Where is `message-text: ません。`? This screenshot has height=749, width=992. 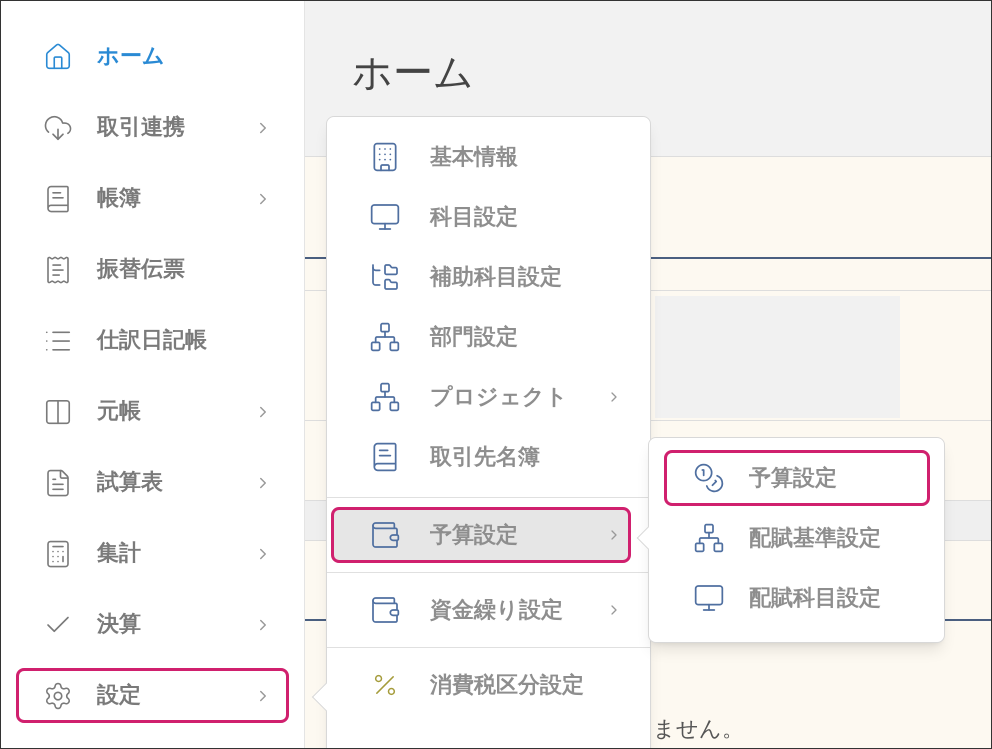 message-text: ません。 is located at coordinates (698, 730).